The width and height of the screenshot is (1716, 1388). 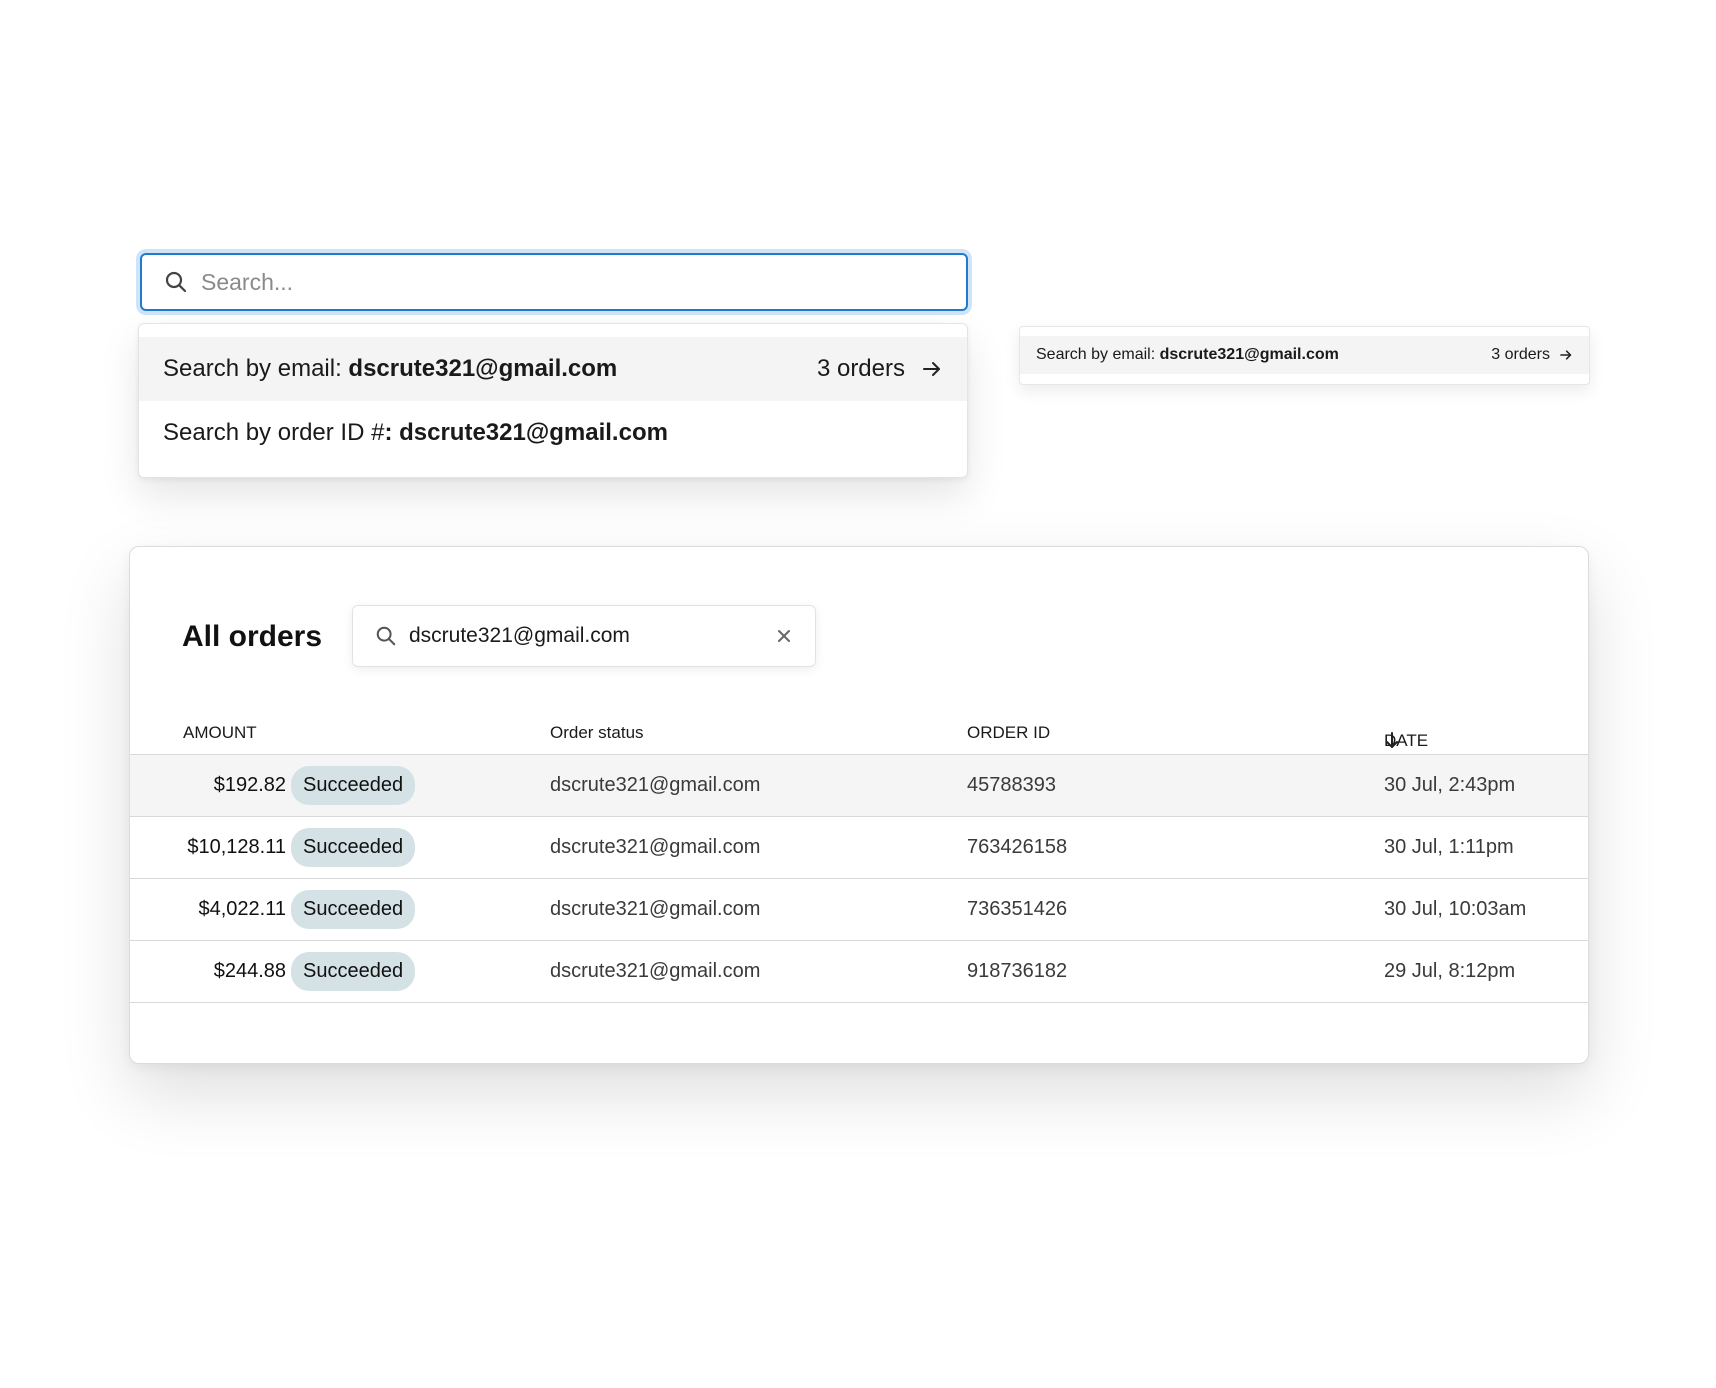 I want to click on column-header-amount: AMOUNT, so click(x=220, y=733).